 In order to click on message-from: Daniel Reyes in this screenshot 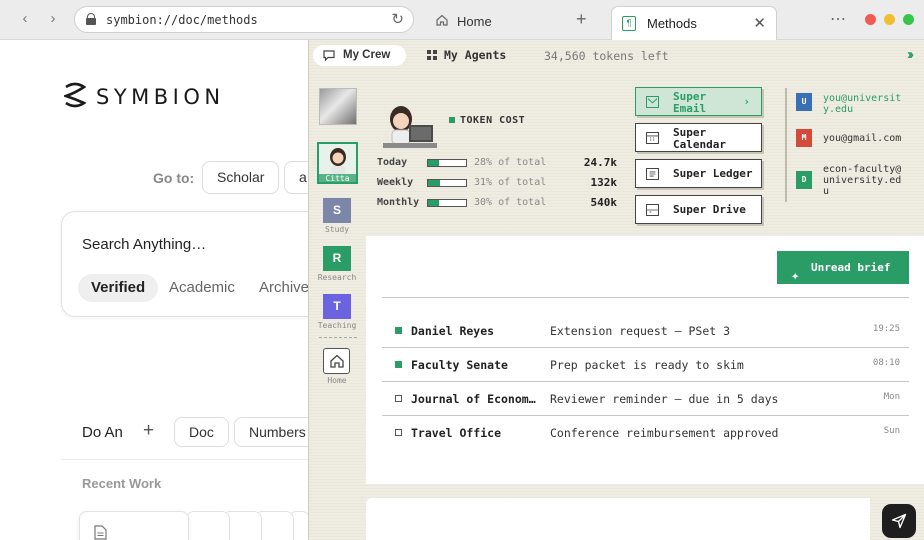, I will do `click(453, 331)`.